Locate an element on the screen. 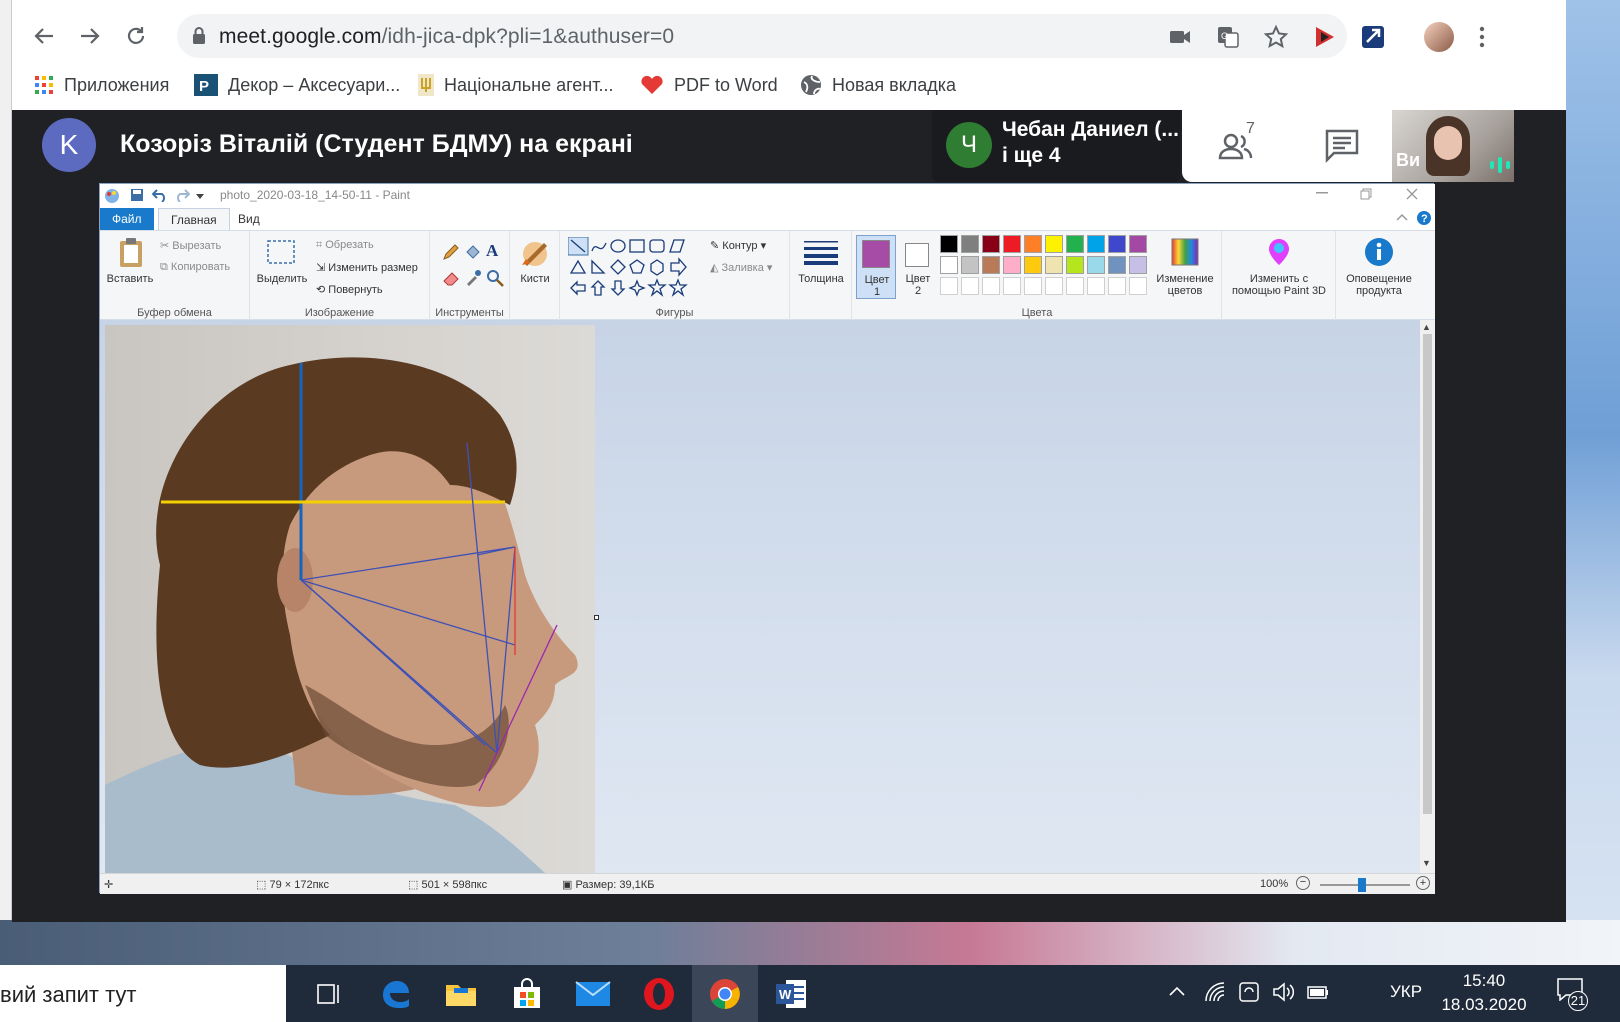  vertical-scrollbar: ▲ ▼ is located at coordinates (1427, 596).